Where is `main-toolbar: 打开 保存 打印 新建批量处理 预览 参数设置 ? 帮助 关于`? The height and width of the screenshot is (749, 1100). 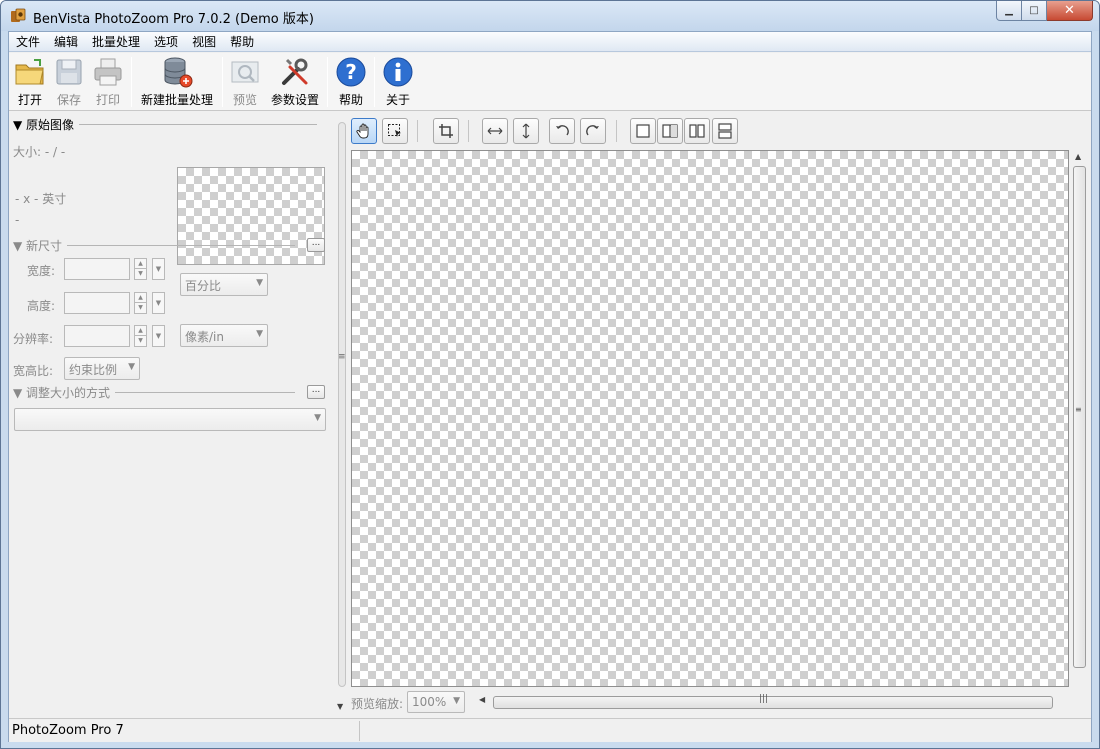
main-toolbar: 打开 保存 打印 新建批量处理 预览 参数设置 ? 帮助 关于 is located at coordinates (550, 82).